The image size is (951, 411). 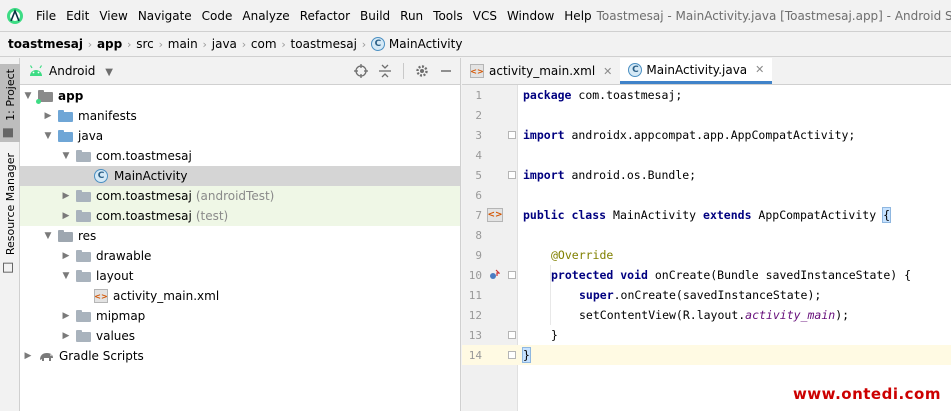 What do you see at coordinates (530, 16) in the screenshot?
I see `menu-window: Window` at bounding box center [530, 16].